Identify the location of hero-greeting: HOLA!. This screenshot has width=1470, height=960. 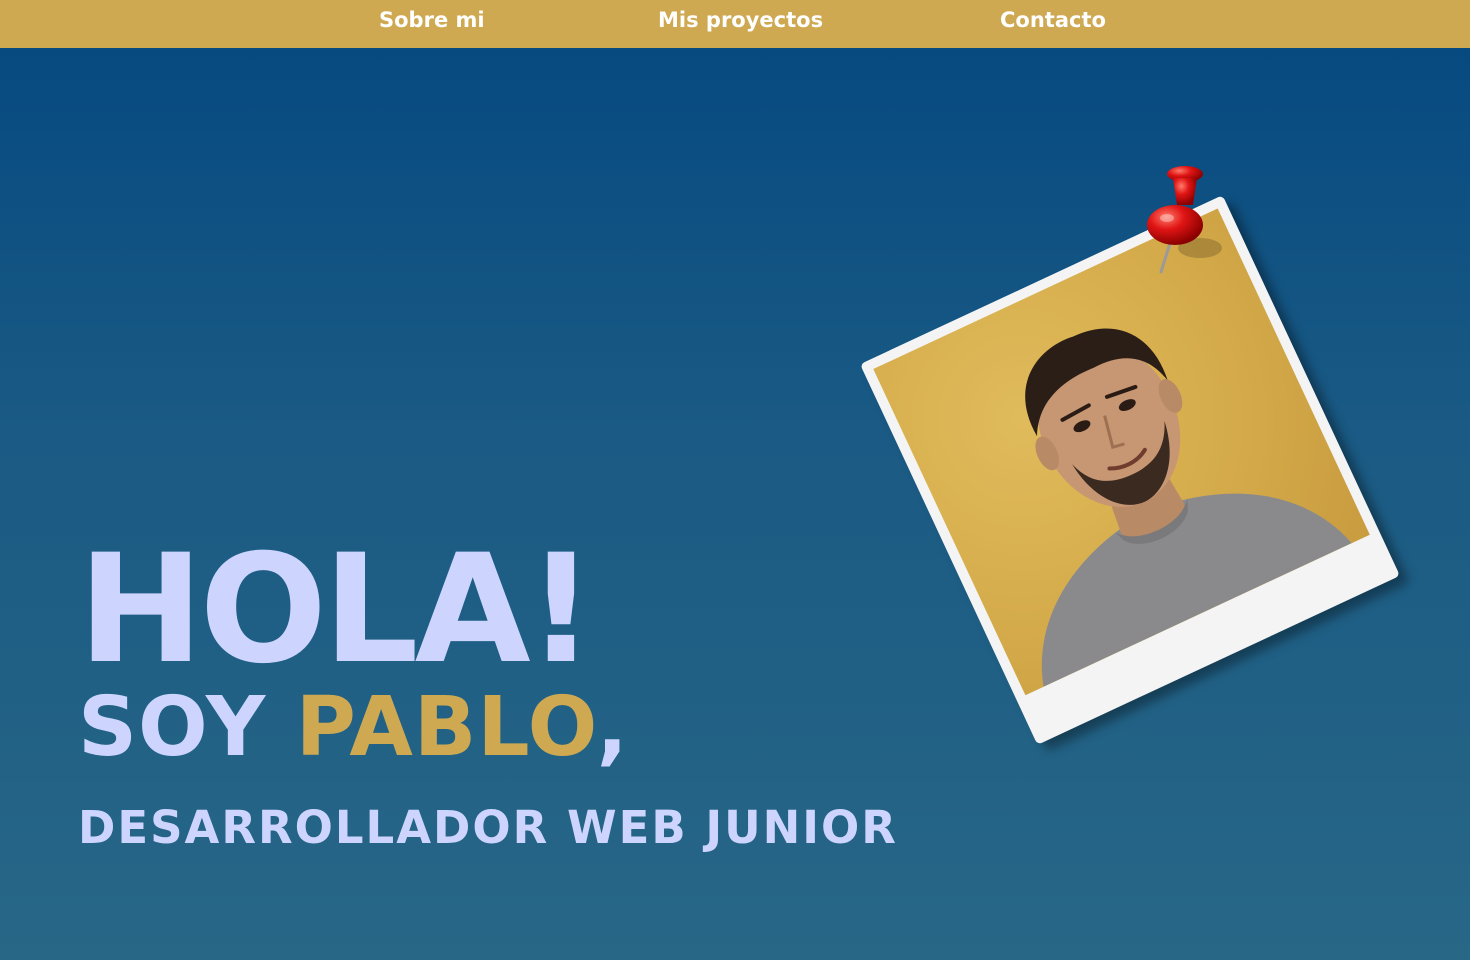
(336, 610).